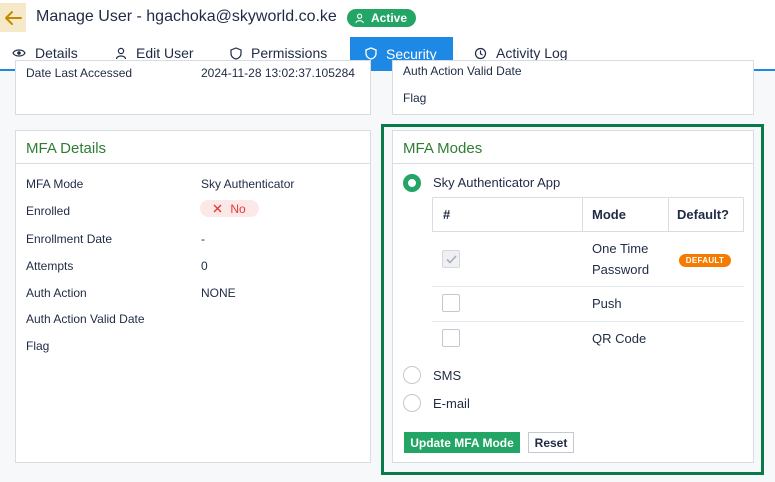  What do you see at coordinates (609, 214) in the screenshot?
I see `column-header: Mode` at bounding box center [609, 214].